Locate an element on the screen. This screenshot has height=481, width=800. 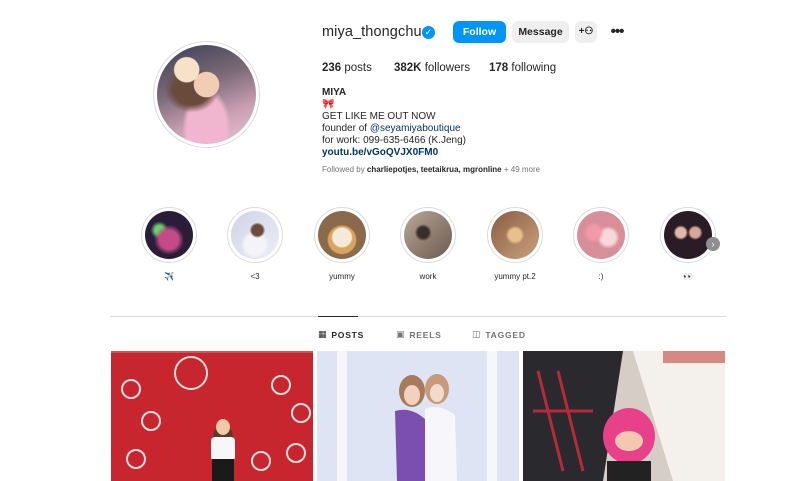
mention-link: @seyamiyaboutique is located at coordinates (415, 128).